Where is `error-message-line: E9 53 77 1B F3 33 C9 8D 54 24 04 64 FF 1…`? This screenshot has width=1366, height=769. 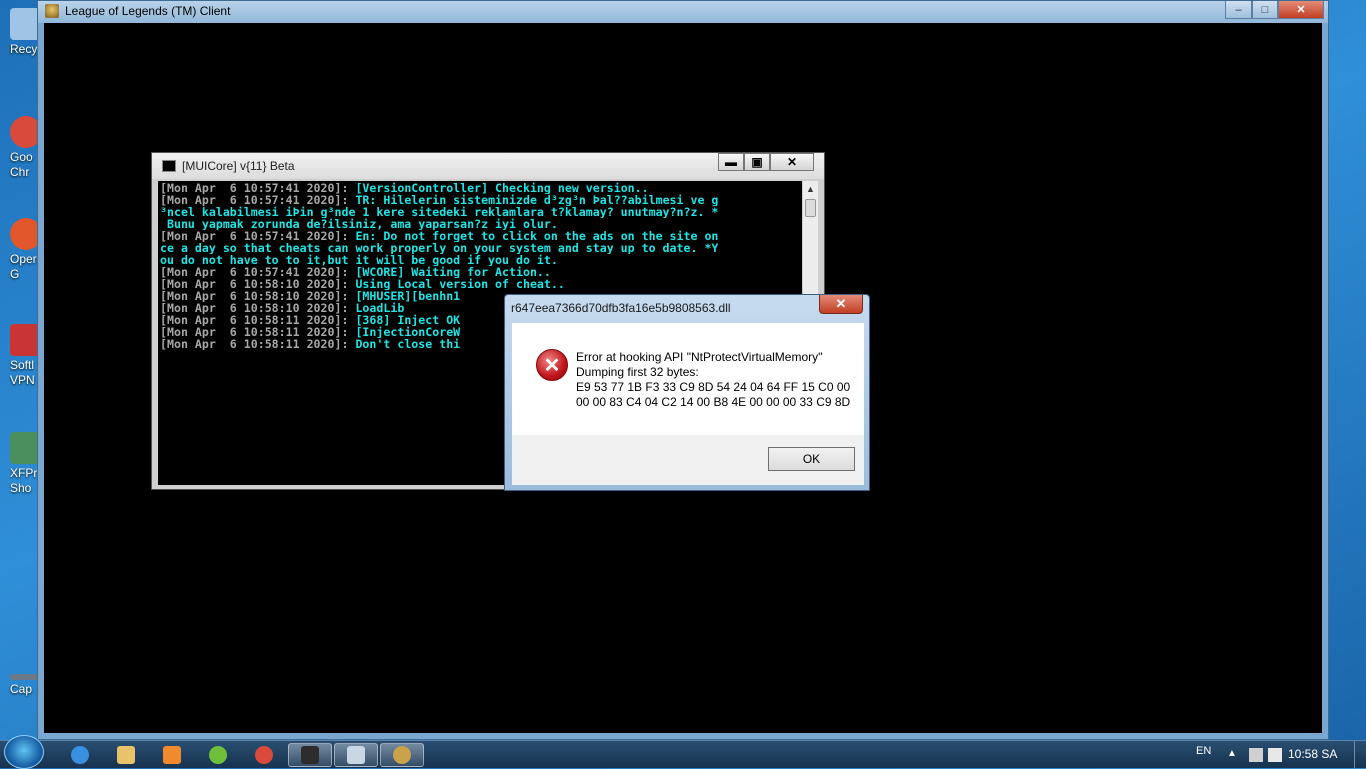
error-message-line: E9 53 77 1B F3 33 C9 8D 54 24 04 64 FF 1… is located at coordinates (713, 387).